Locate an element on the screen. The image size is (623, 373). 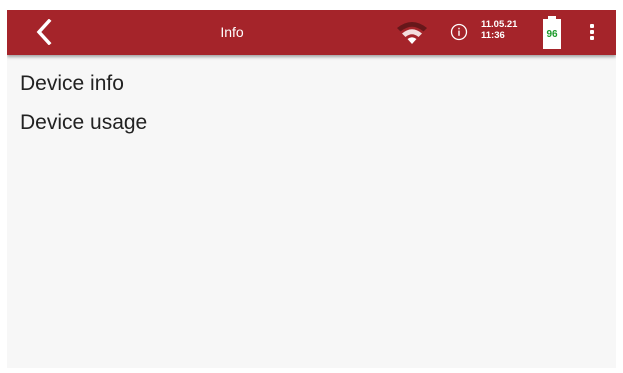
battery-icon: 96 is located at coordinates (552, 32).